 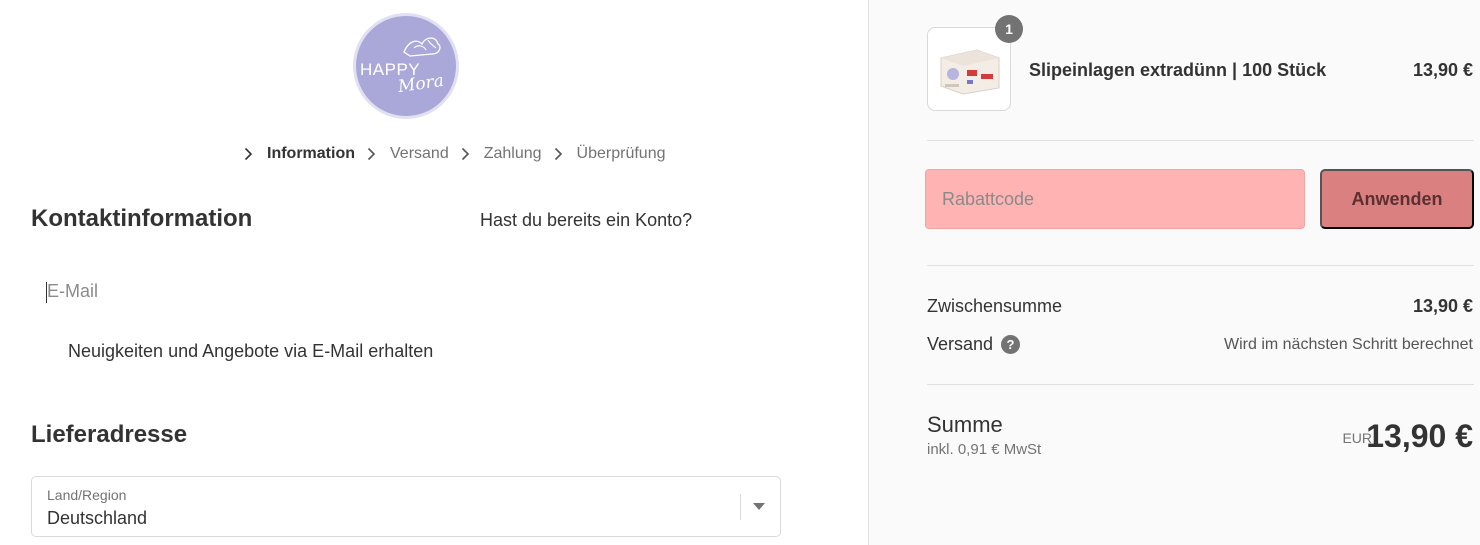 I want to click on login-link: Hast du bereits ein Konto?, so click(x=586, y=220).